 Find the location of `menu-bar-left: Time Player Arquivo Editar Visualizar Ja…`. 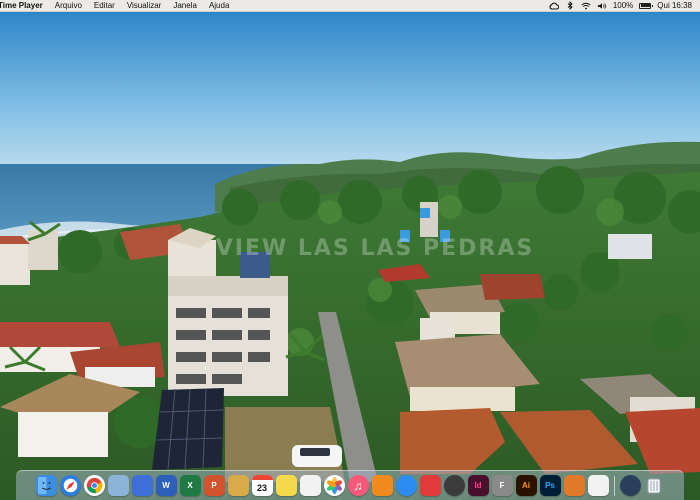

menu-bar-left: Time Player Arquivo Editar Visualizar Ja… is located at coordinates (117, 5).